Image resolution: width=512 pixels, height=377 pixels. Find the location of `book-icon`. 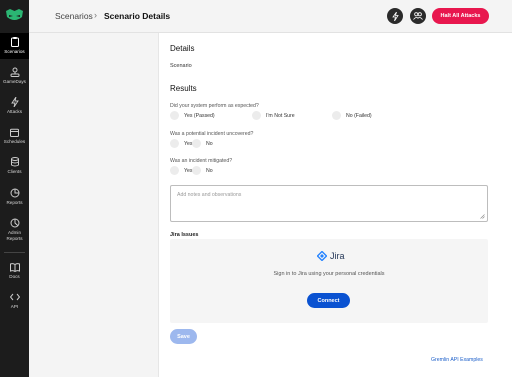

book-icon is located at coordinates (14, 267).